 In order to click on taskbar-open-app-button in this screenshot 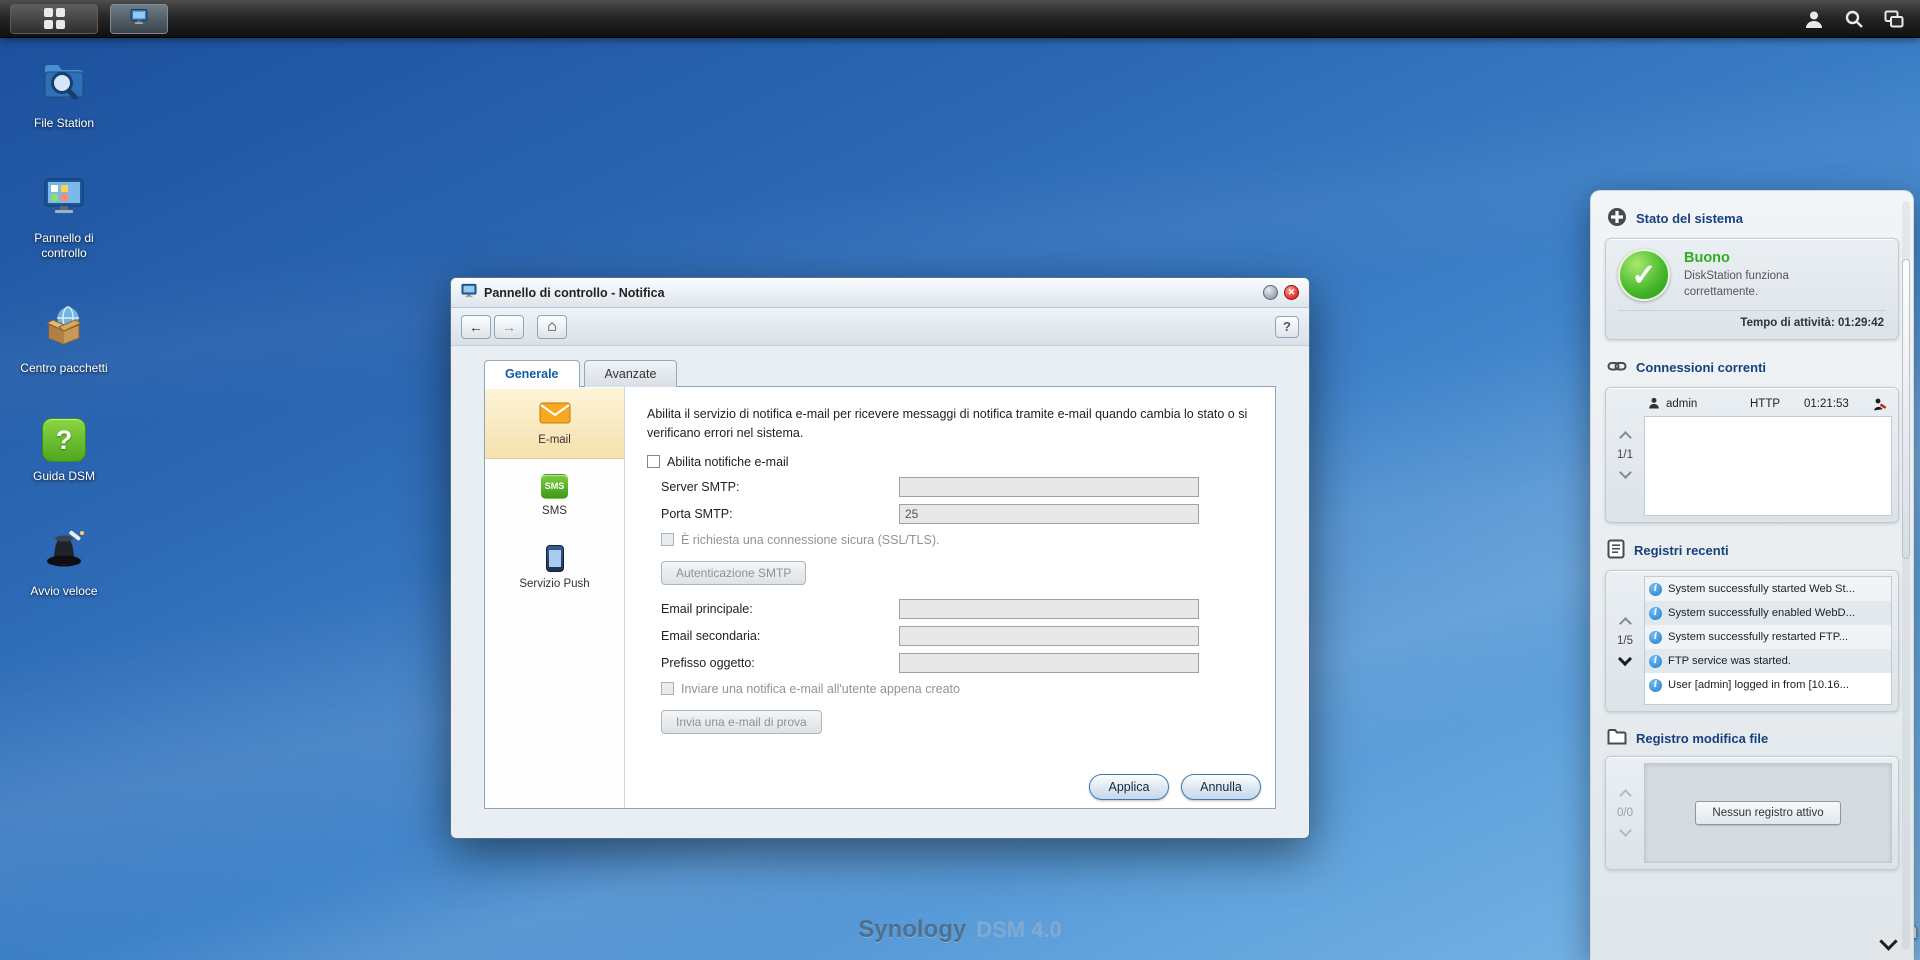, I will do `click(139, 18)`.